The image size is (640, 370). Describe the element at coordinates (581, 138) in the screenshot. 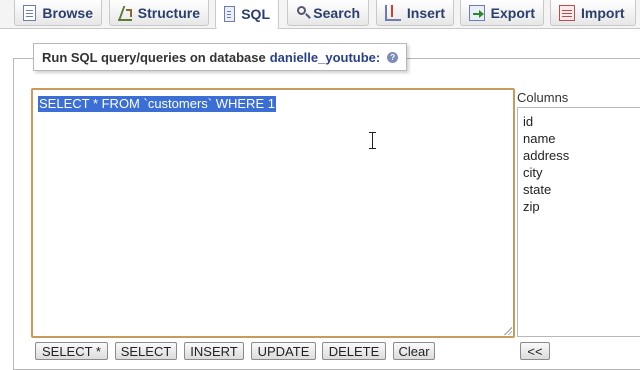

I see `column-item: name` at that location.